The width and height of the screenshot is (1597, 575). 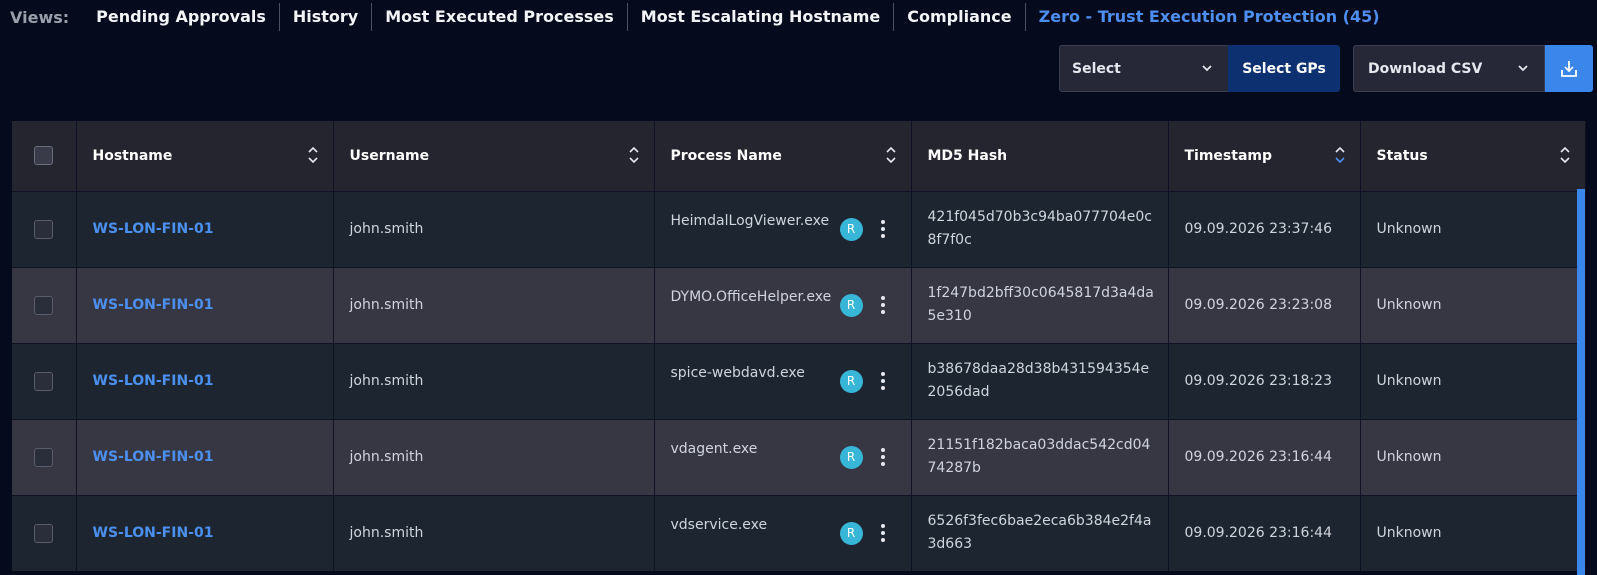 What do you see at coordinates (494, 156) in the screenshot?
I see `column-header-username: Username` at bounding box center [494, 156].